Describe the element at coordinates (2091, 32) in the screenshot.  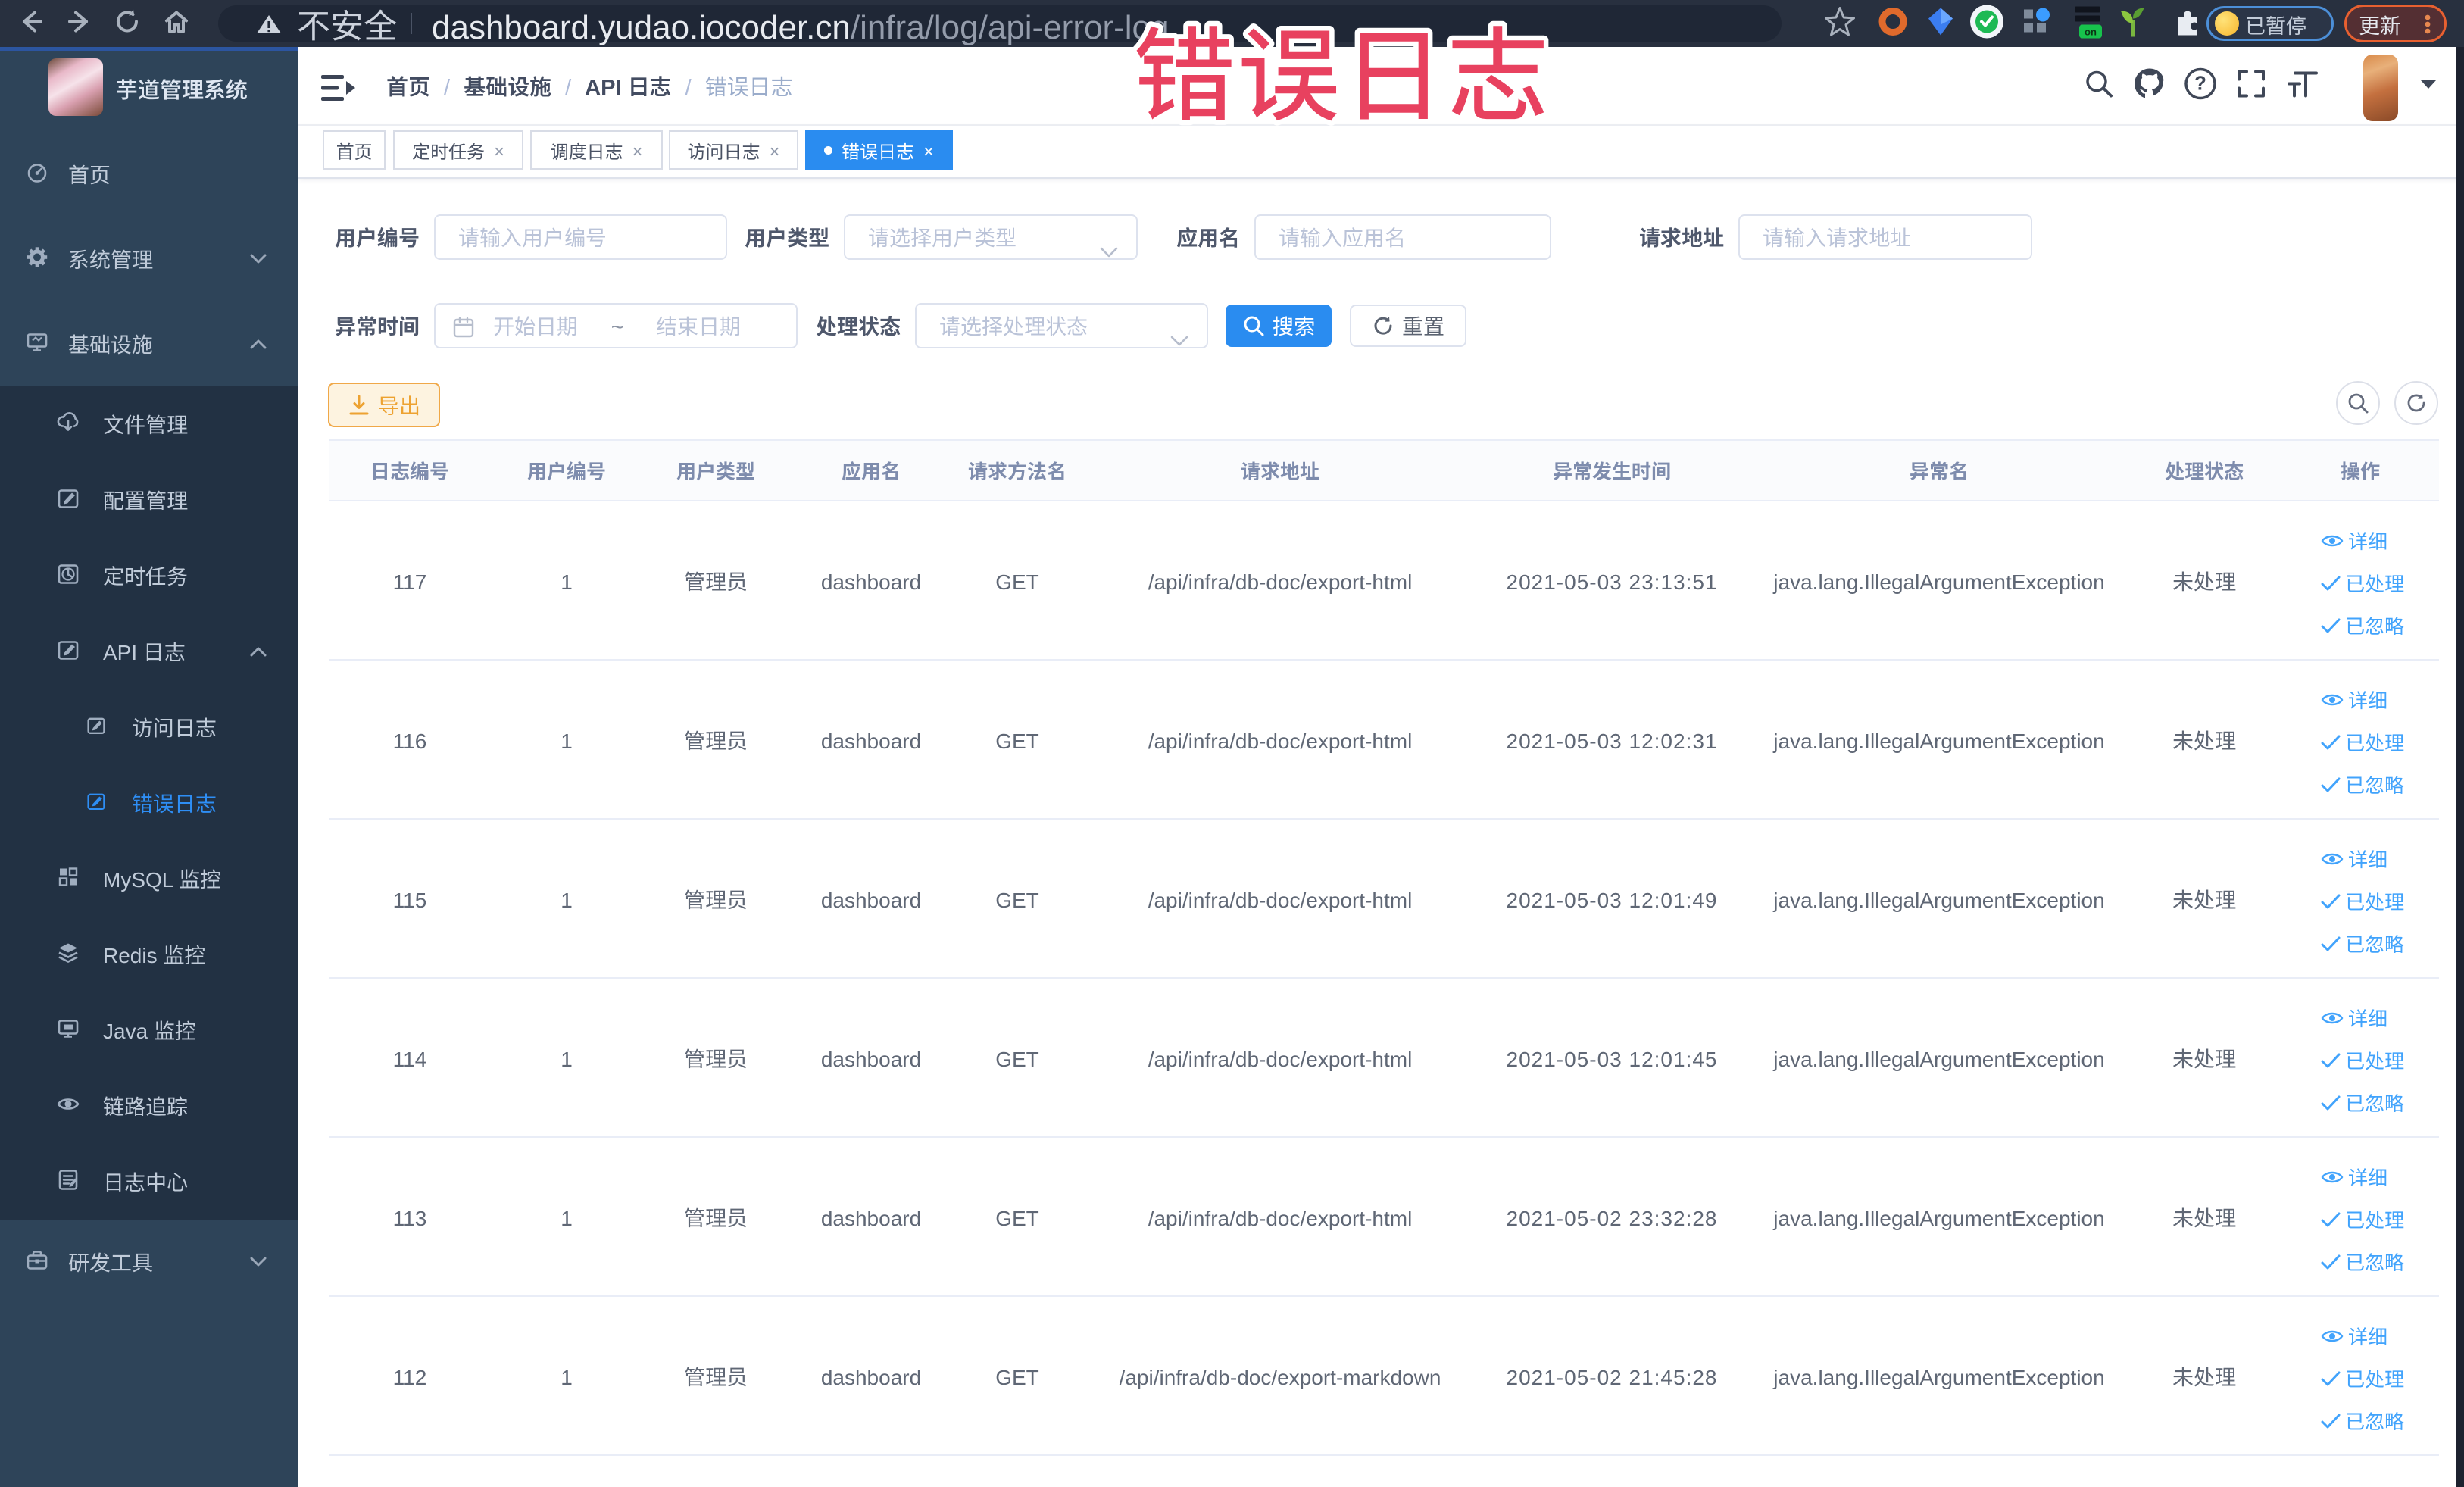
I see `svg-text: on` at that location.